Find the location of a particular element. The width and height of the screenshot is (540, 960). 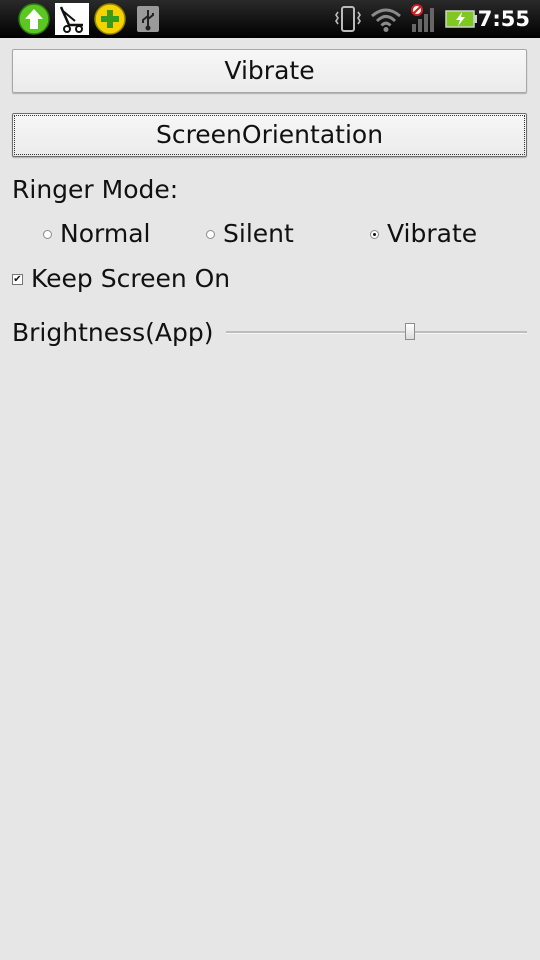

brightness-slider-thumb is located at coordinates (409, 331).